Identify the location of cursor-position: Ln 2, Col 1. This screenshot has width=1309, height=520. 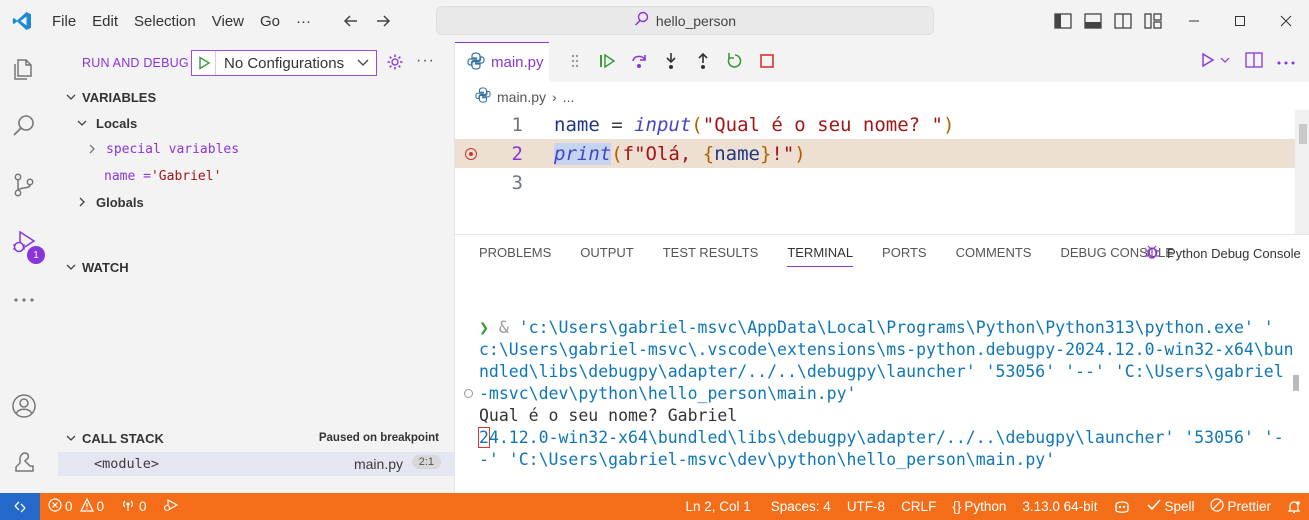
(717, 506).